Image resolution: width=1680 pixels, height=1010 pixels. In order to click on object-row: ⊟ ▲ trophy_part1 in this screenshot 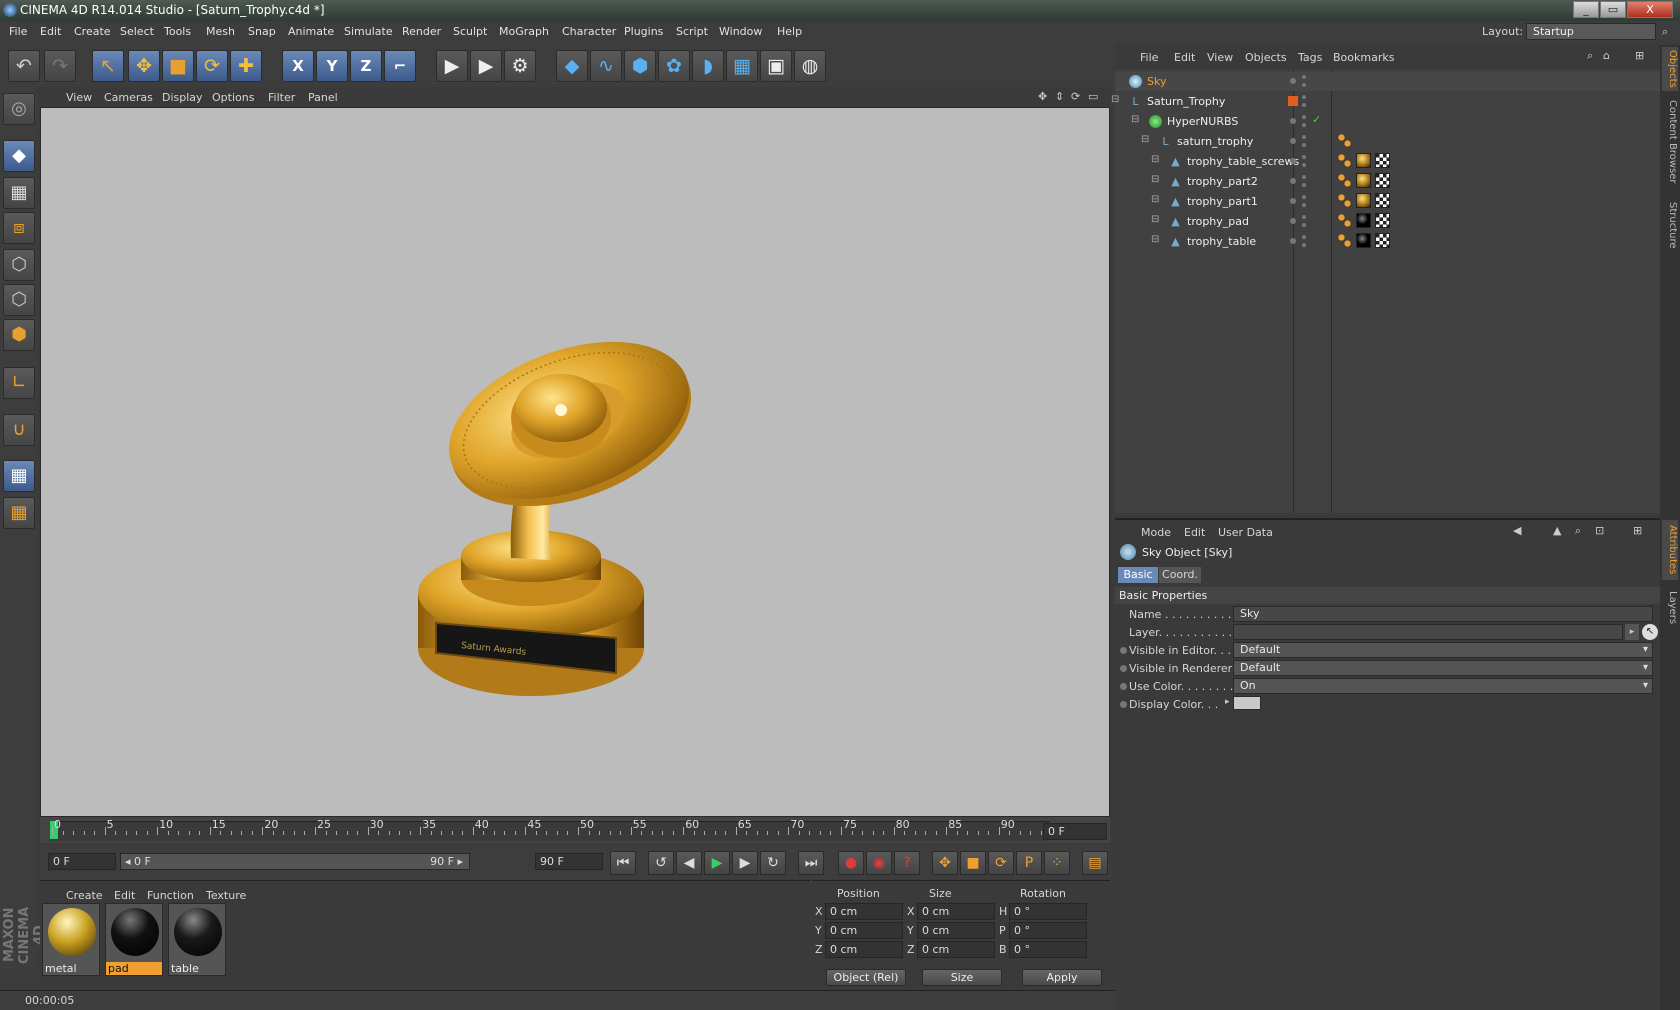, I will do `click(1387, 201)`.